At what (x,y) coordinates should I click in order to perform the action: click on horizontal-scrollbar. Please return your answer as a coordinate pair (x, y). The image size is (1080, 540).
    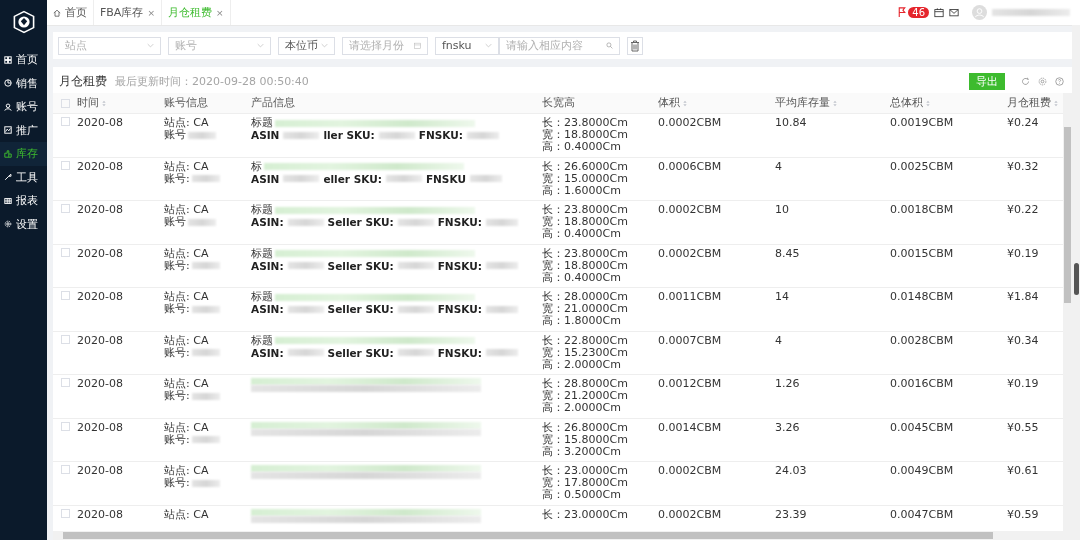
    Looking at the image, I should click on (562, 535).